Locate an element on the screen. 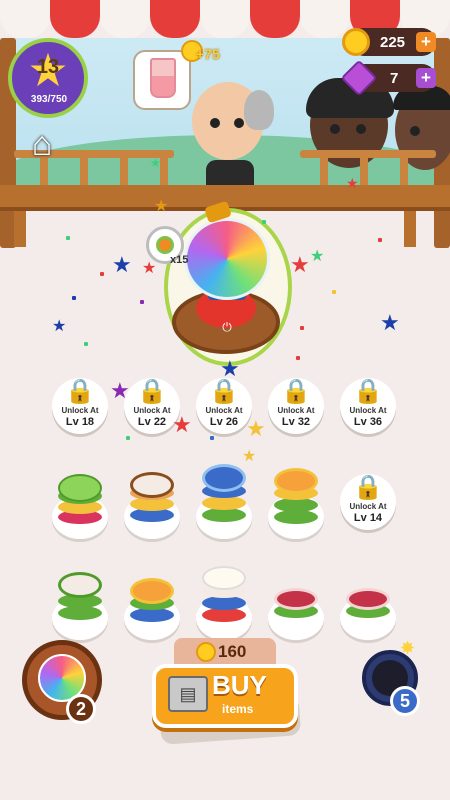 This screenshot has width=450, height=800. unlock-level: Lv 14 is located at coordinates (368, 518).